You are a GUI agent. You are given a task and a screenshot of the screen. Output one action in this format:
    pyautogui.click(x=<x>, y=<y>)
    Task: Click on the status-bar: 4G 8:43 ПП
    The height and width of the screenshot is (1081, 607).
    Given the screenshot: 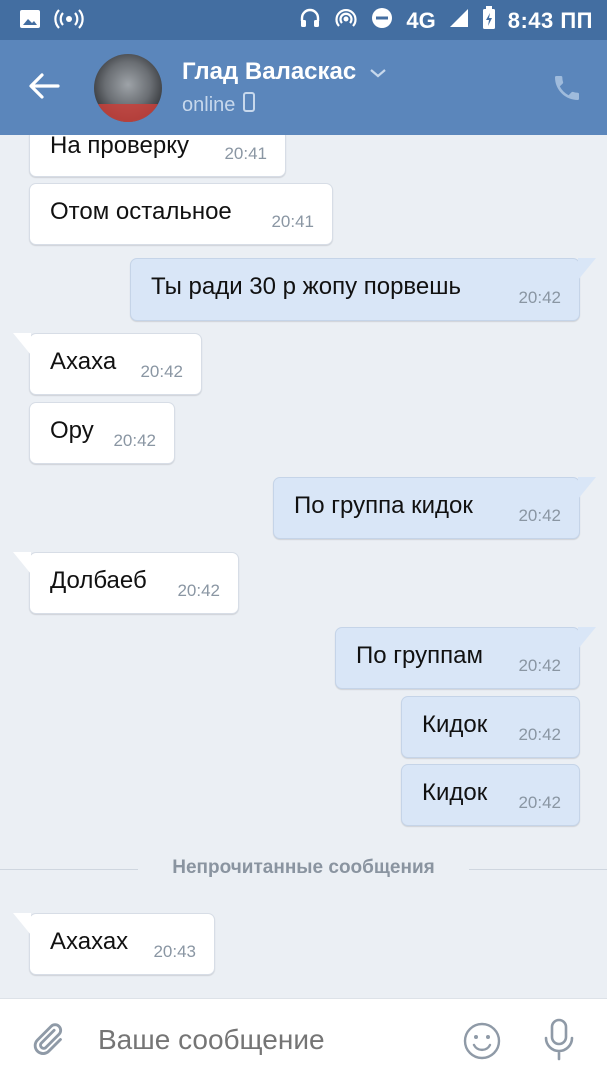 What is the action you would take?
    pyautogui.click(x=303, y=20)
    